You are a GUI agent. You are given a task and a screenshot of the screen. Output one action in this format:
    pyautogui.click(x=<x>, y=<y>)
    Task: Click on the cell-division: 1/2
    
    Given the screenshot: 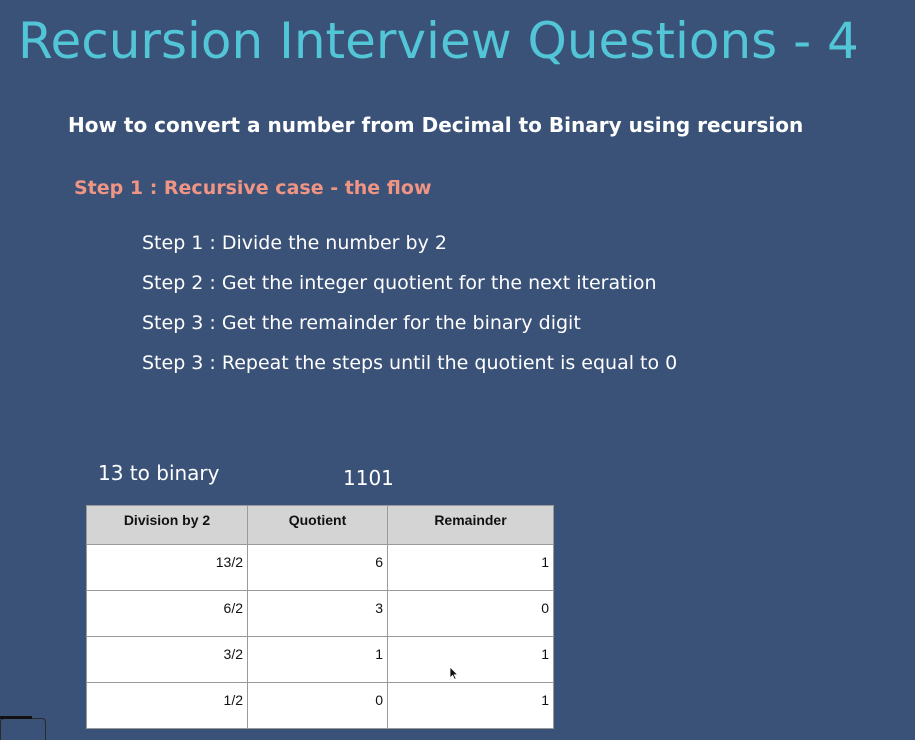 What is the action you would take?
    pyautogui.click(x=167, y=705)
    